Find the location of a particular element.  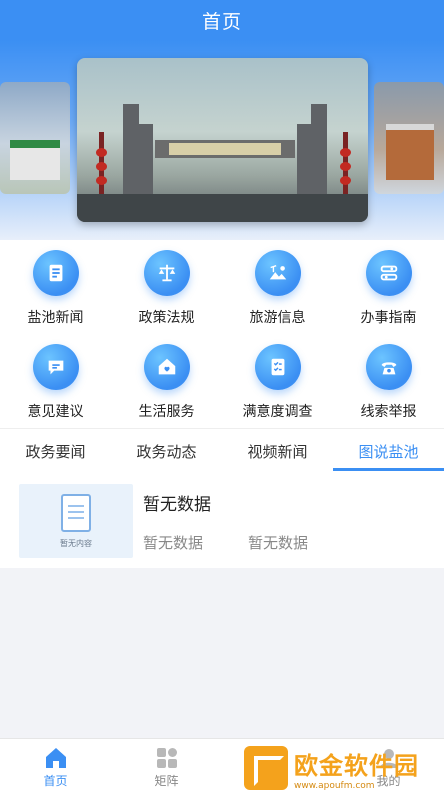

top-bar: 首页 is located at coordinates (222, 20).